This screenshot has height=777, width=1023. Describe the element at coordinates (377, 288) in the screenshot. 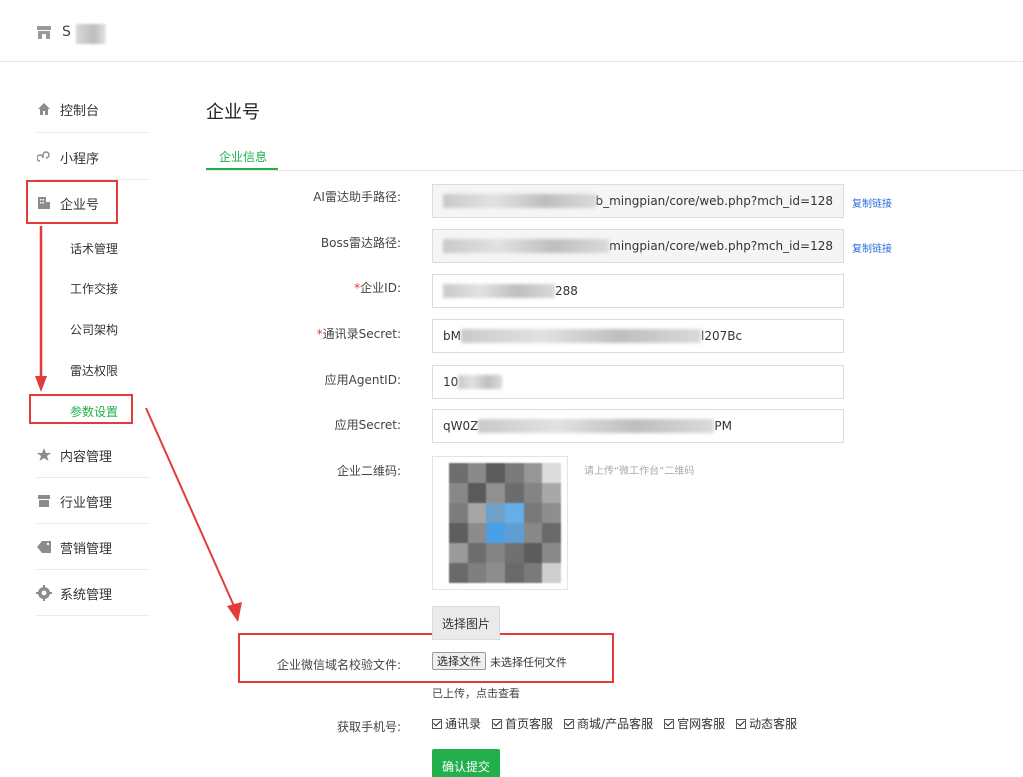

I see `corp-id-label: *企业ID:` at that location.